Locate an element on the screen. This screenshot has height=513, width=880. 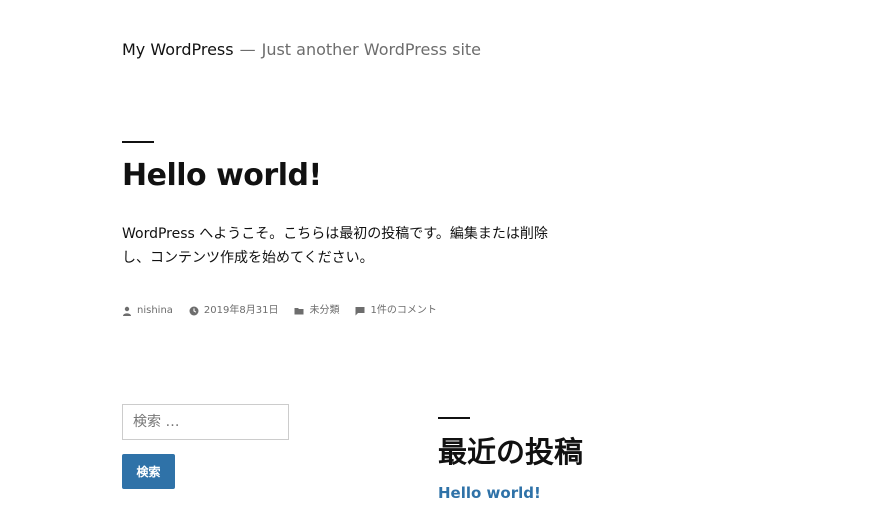
meta-author: nishina is located at coordinates (147, 311).